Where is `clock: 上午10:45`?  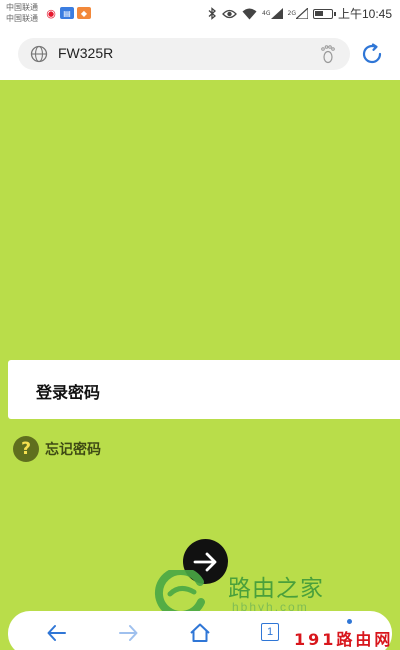 clock: 上午10:45 is located at coordinates (364, 14).